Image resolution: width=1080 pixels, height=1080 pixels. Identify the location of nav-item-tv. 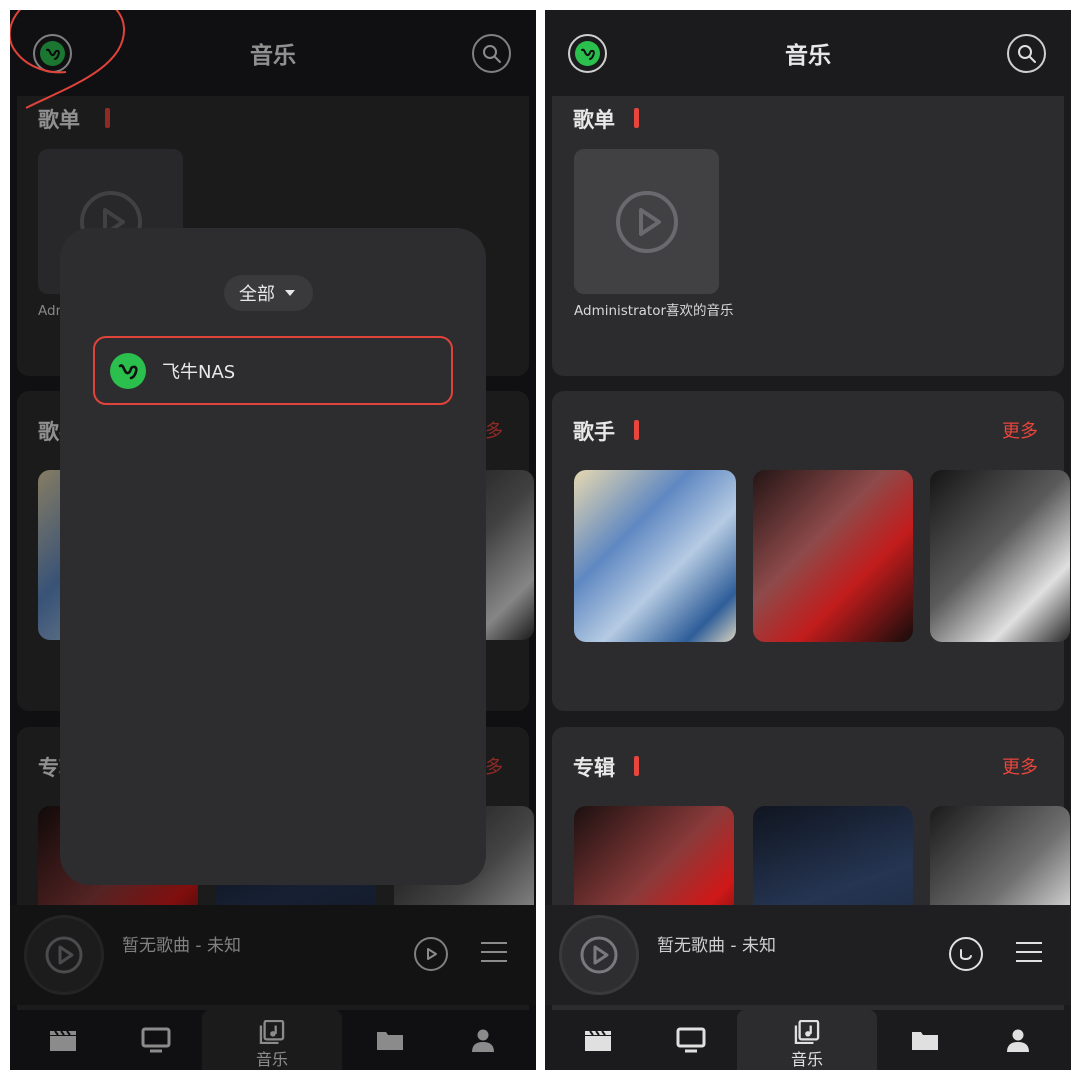
(690, 1040).